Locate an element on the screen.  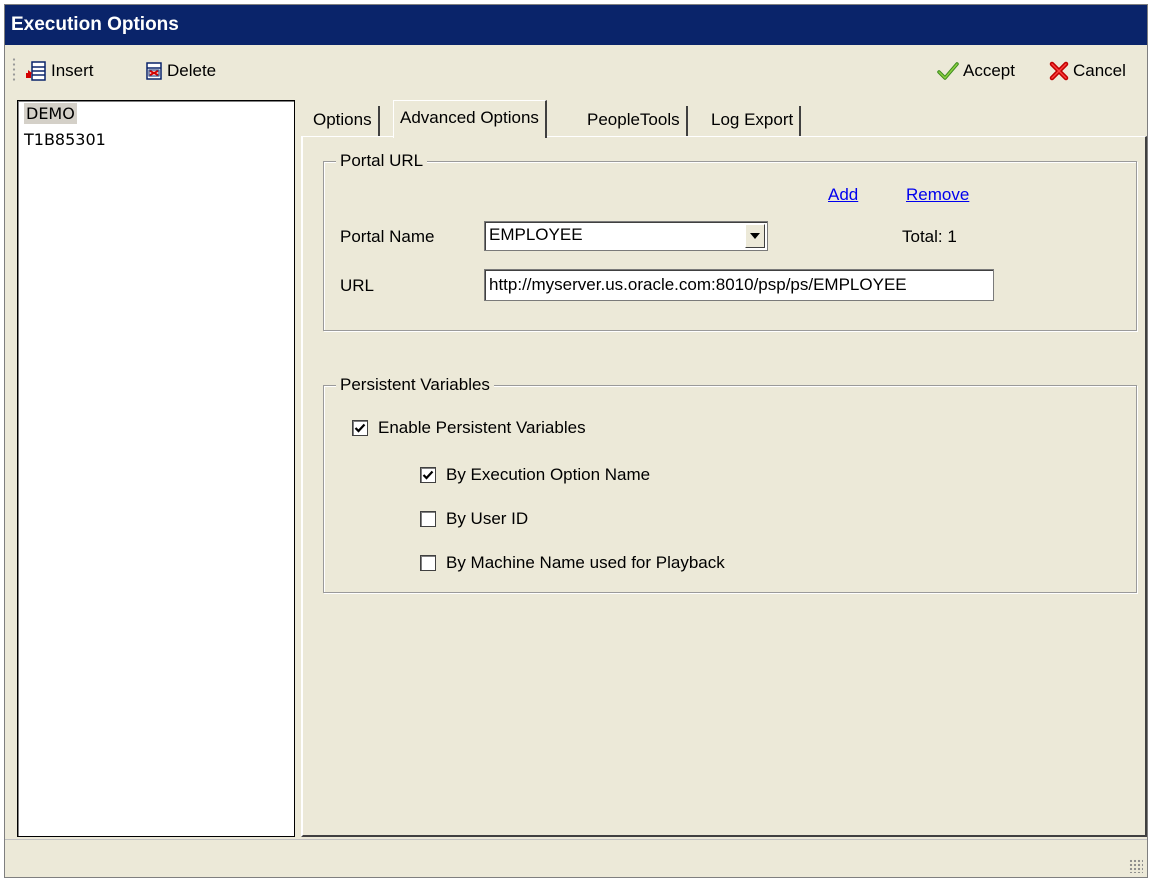
enable-persistent-variables-checkbox: Enable Persistent Variables is located at coordinates (469, 428).